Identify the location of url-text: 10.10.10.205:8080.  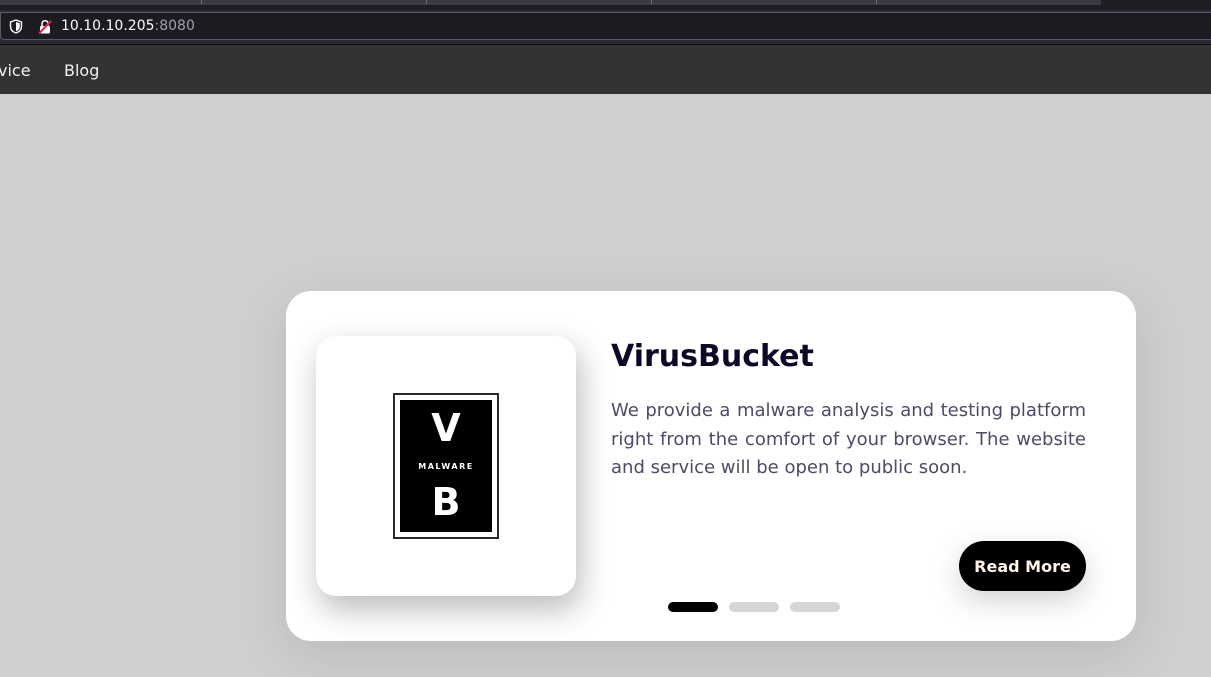
(128, 26).